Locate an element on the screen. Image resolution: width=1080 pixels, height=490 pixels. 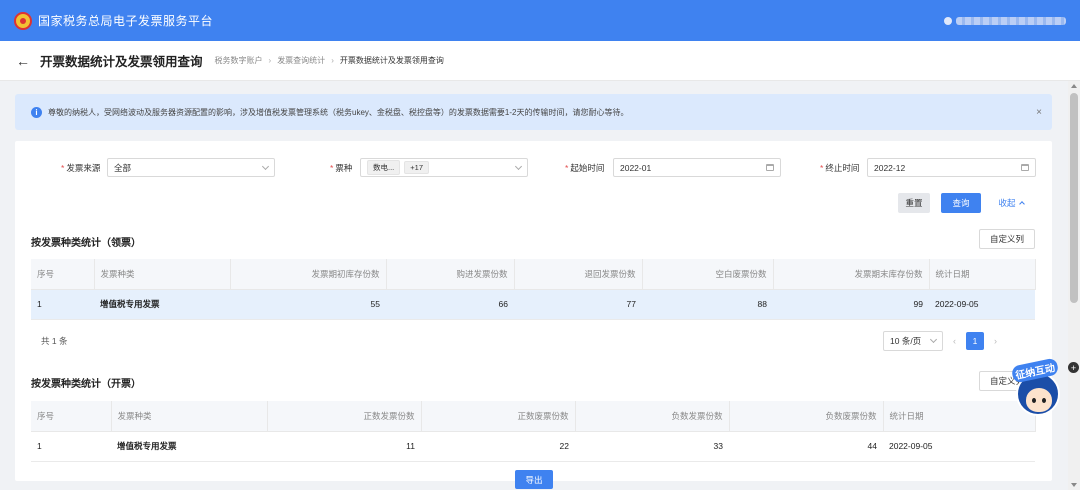
table-cell: 77 is located at coordinates (578, 304).